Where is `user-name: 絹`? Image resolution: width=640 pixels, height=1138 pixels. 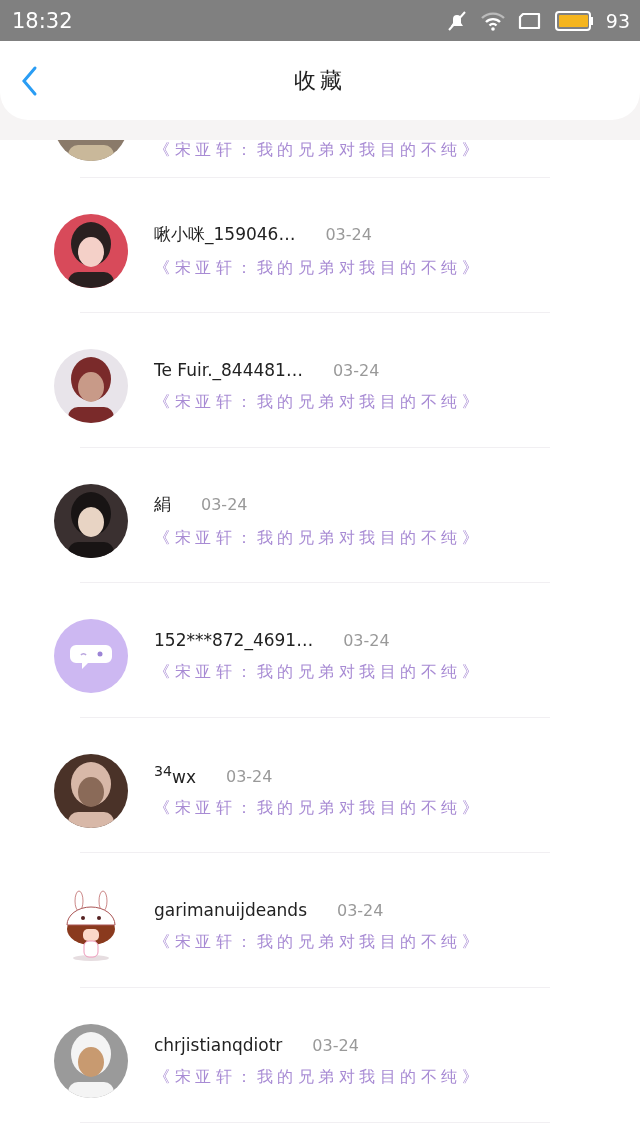
user-name: 絹 is located at coordinates (162, 504).